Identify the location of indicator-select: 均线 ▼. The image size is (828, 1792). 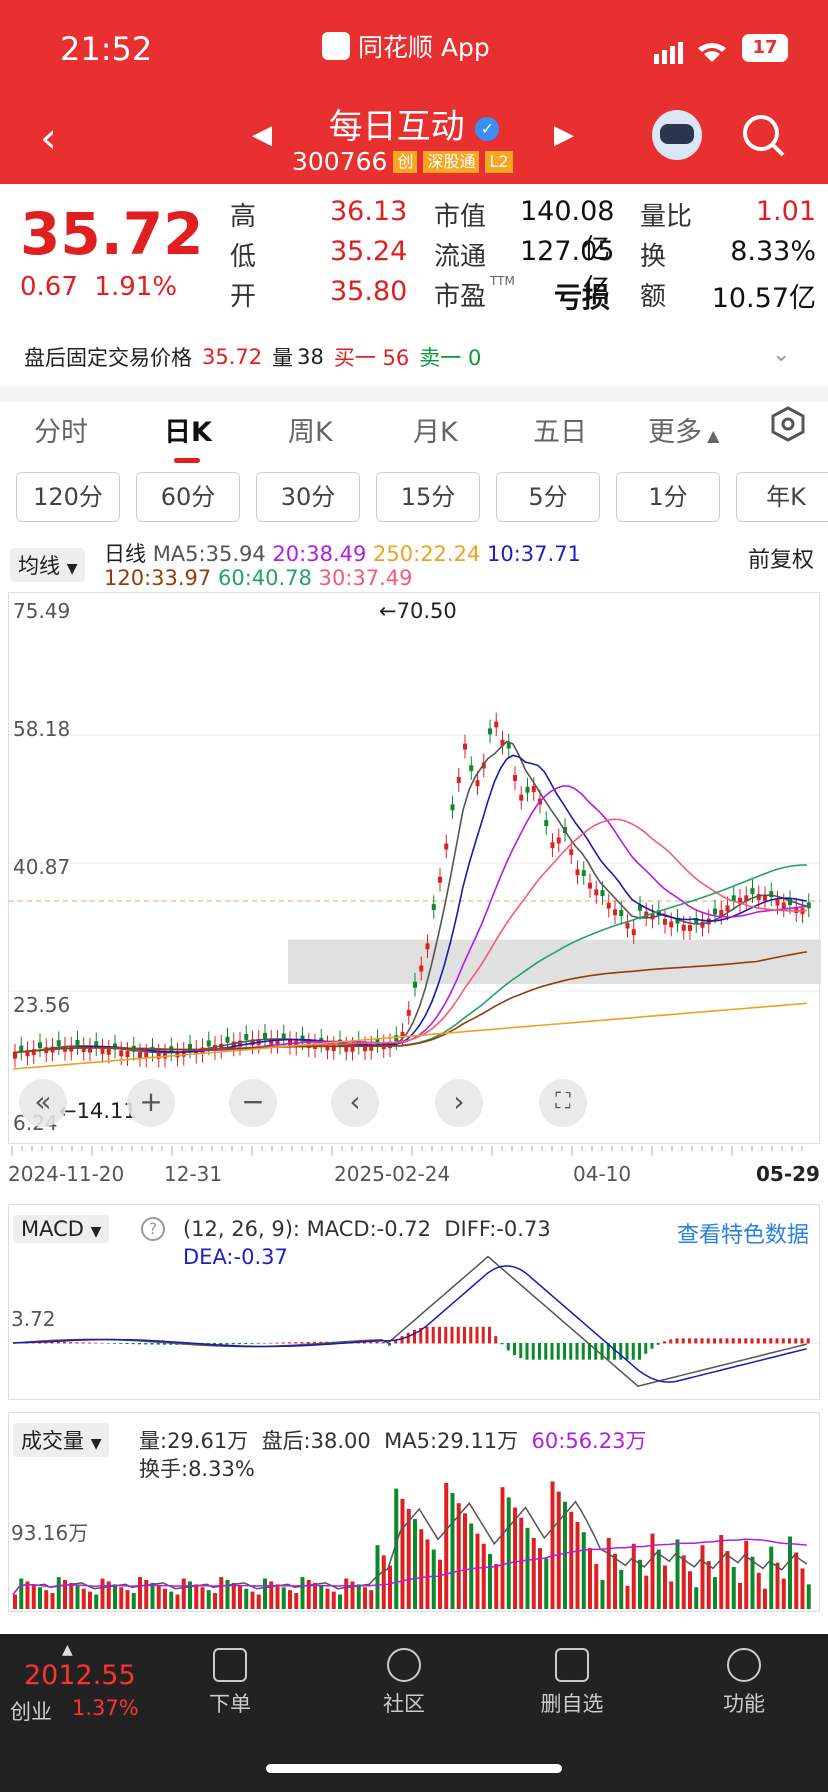
(48, 565).